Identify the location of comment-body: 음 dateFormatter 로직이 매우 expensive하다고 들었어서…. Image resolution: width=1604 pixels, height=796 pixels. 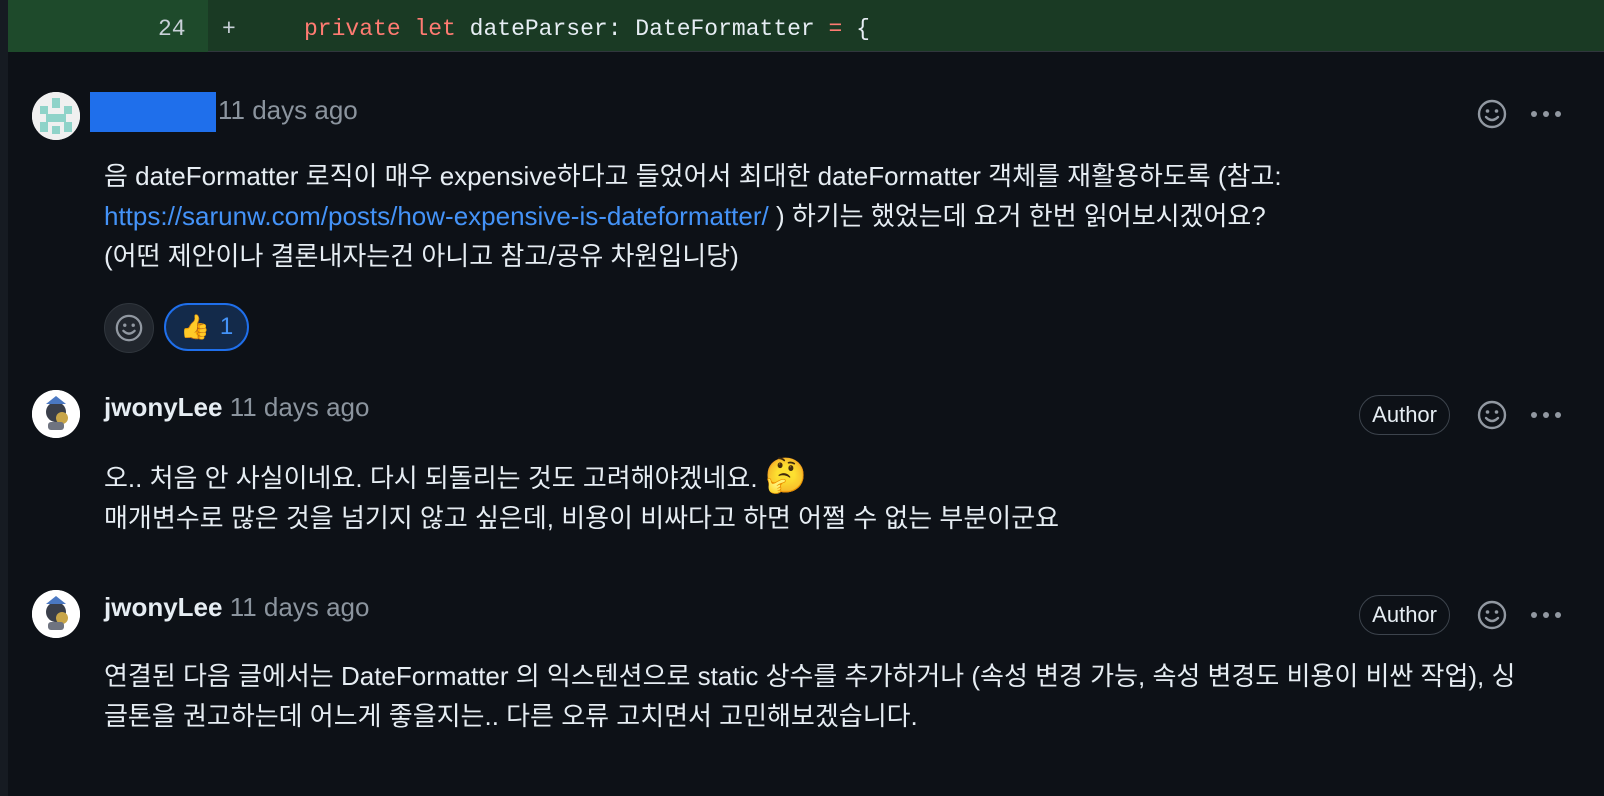
(834, 216).